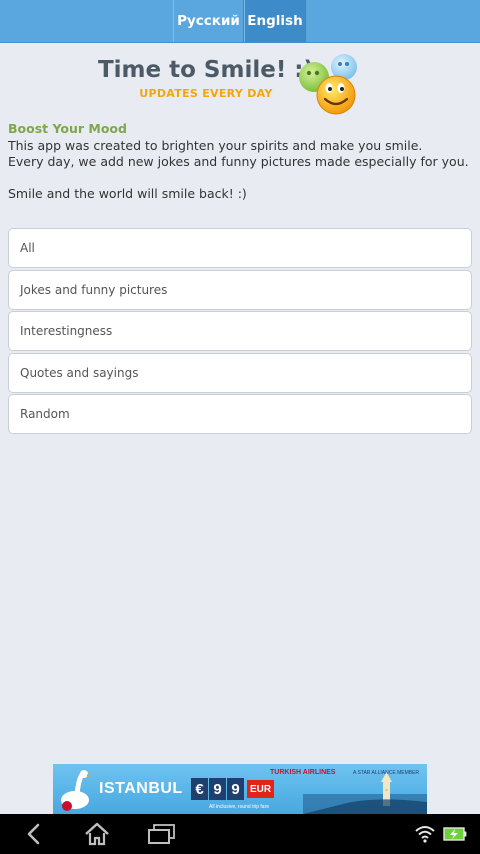 This screenshot has height=854, width=480. What do you see at coordinates (34, 834) in the screenshot?
I see `back-icon` at bounding box center [34, 834].